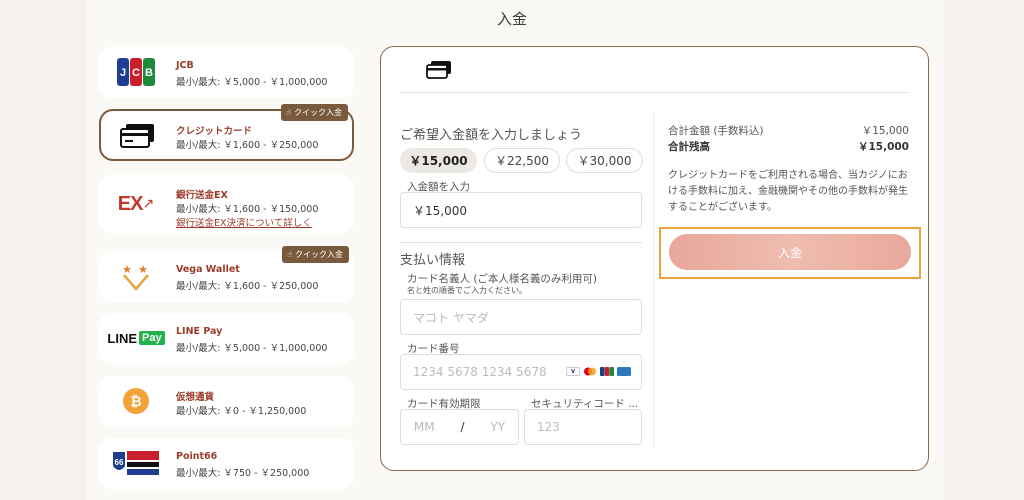  Describe the element at coordinates (247, 209) in the screenshot. I see `method-range: 最小/最大: ￥1,600 - ￥150,000` at that location.